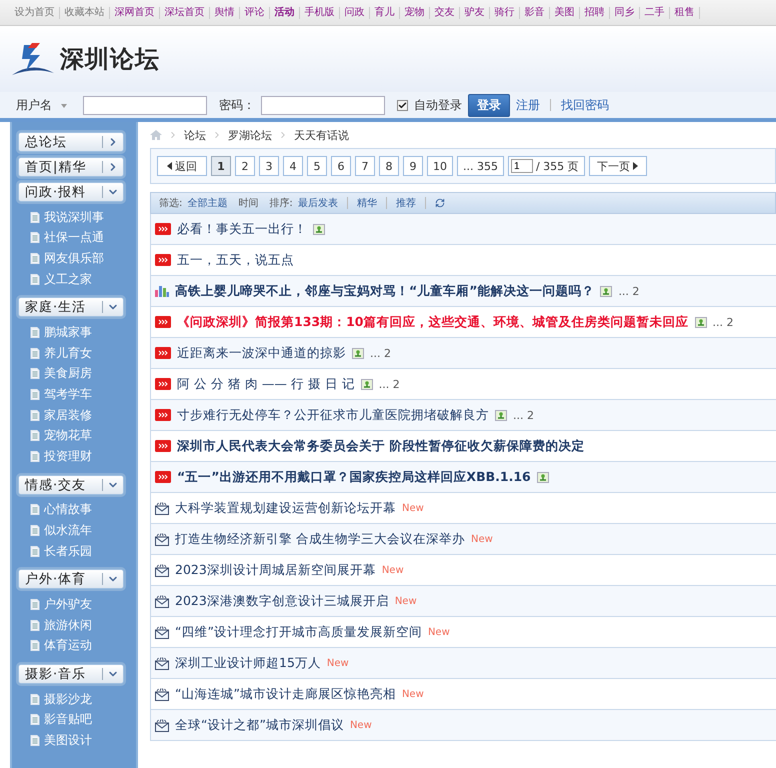  Describe the element at coordinates (528, 105) in the screenshot. I see `register-link: 注册` at that location.